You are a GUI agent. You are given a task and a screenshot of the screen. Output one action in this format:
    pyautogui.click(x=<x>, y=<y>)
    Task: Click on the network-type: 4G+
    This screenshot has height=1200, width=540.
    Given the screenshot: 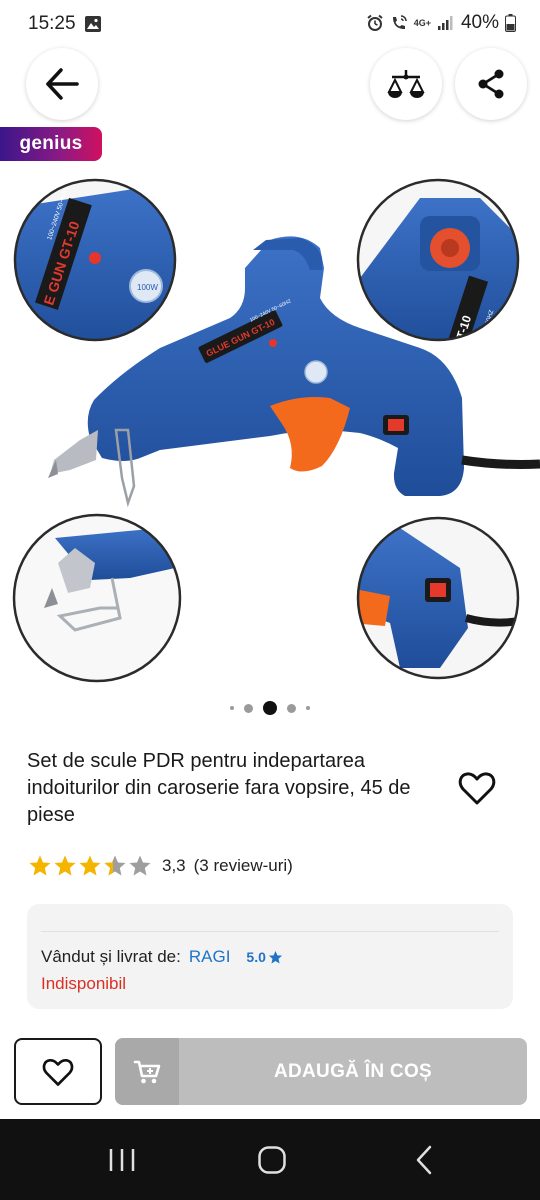 What is the action you would take?
    pyautogui.click(x=422, y=22)
    